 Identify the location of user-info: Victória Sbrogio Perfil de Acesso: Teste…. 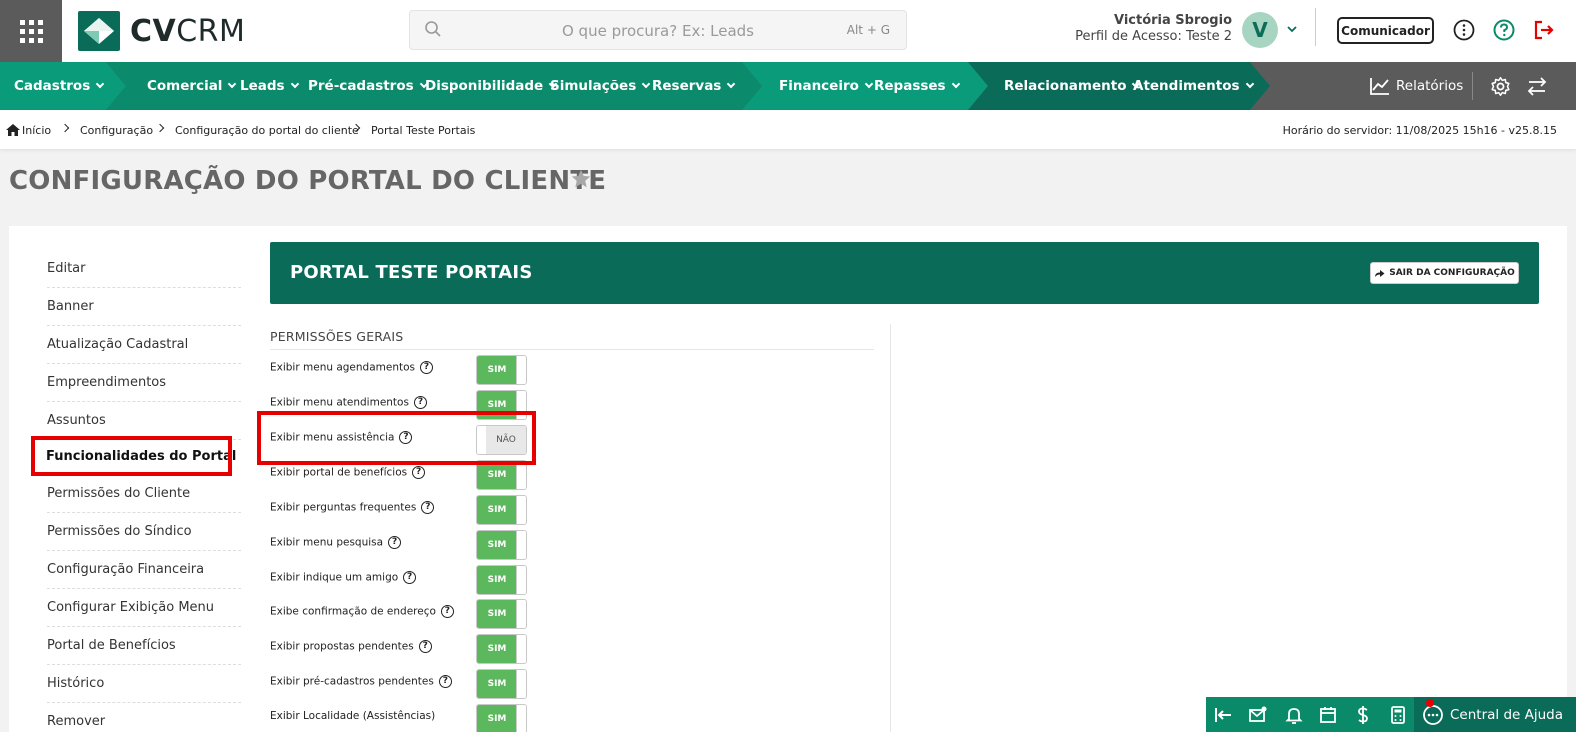
(1151, 29).